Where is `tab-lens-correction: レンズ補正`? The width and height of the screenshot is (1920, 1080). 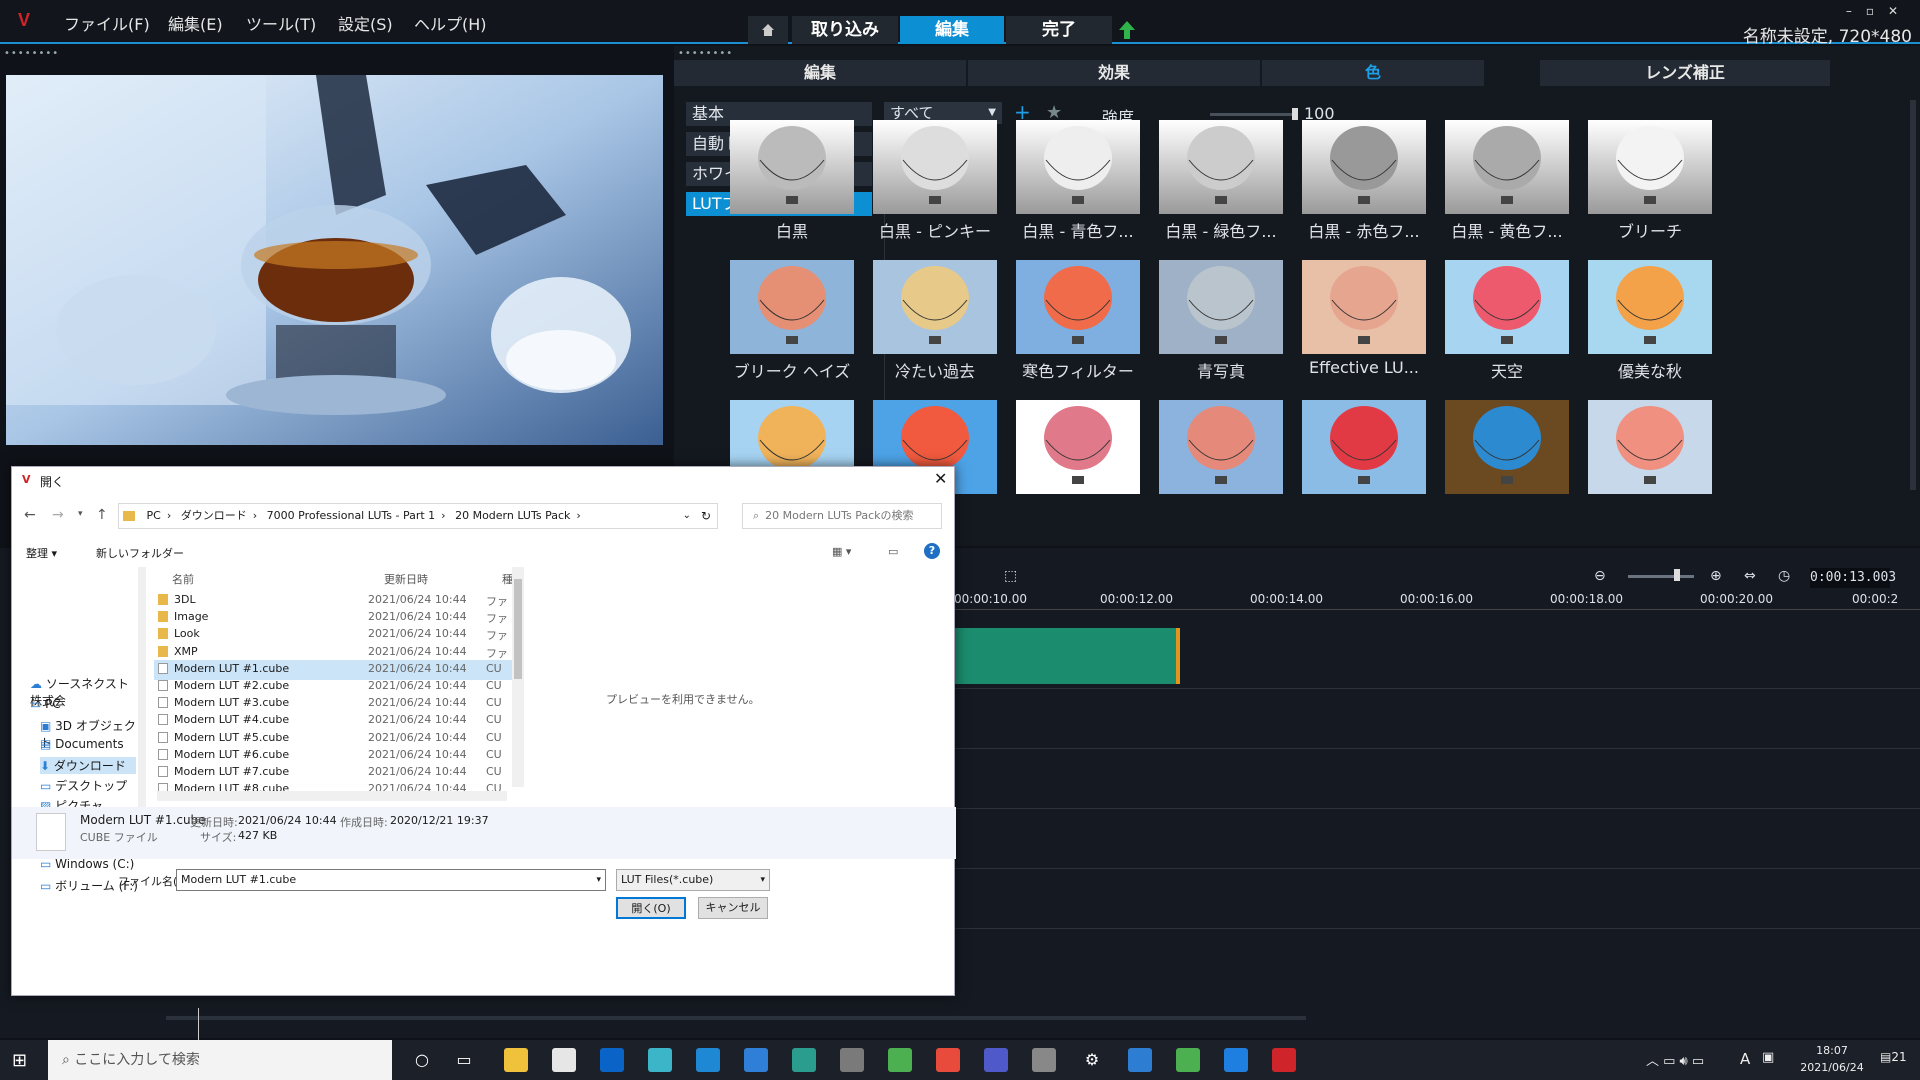 tab-lens-correction: レンズ補正 is located at coordinates (1685, 73).